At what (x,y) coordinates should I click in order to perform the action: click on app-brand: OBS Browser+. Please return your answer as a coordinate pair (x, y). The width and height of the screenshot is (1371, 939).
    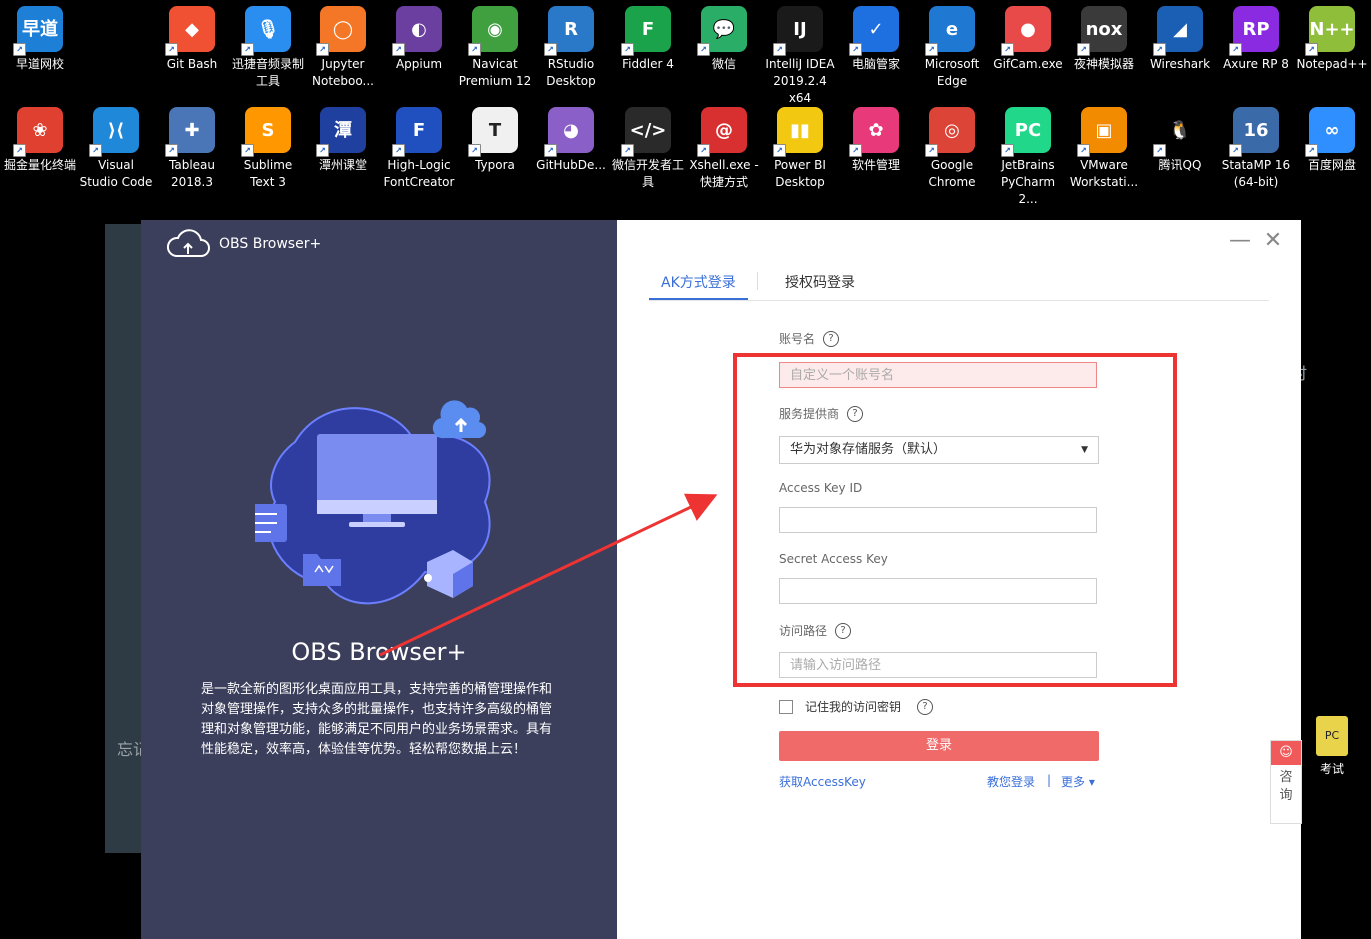
    Looking at the image, I should click on (243, 244).